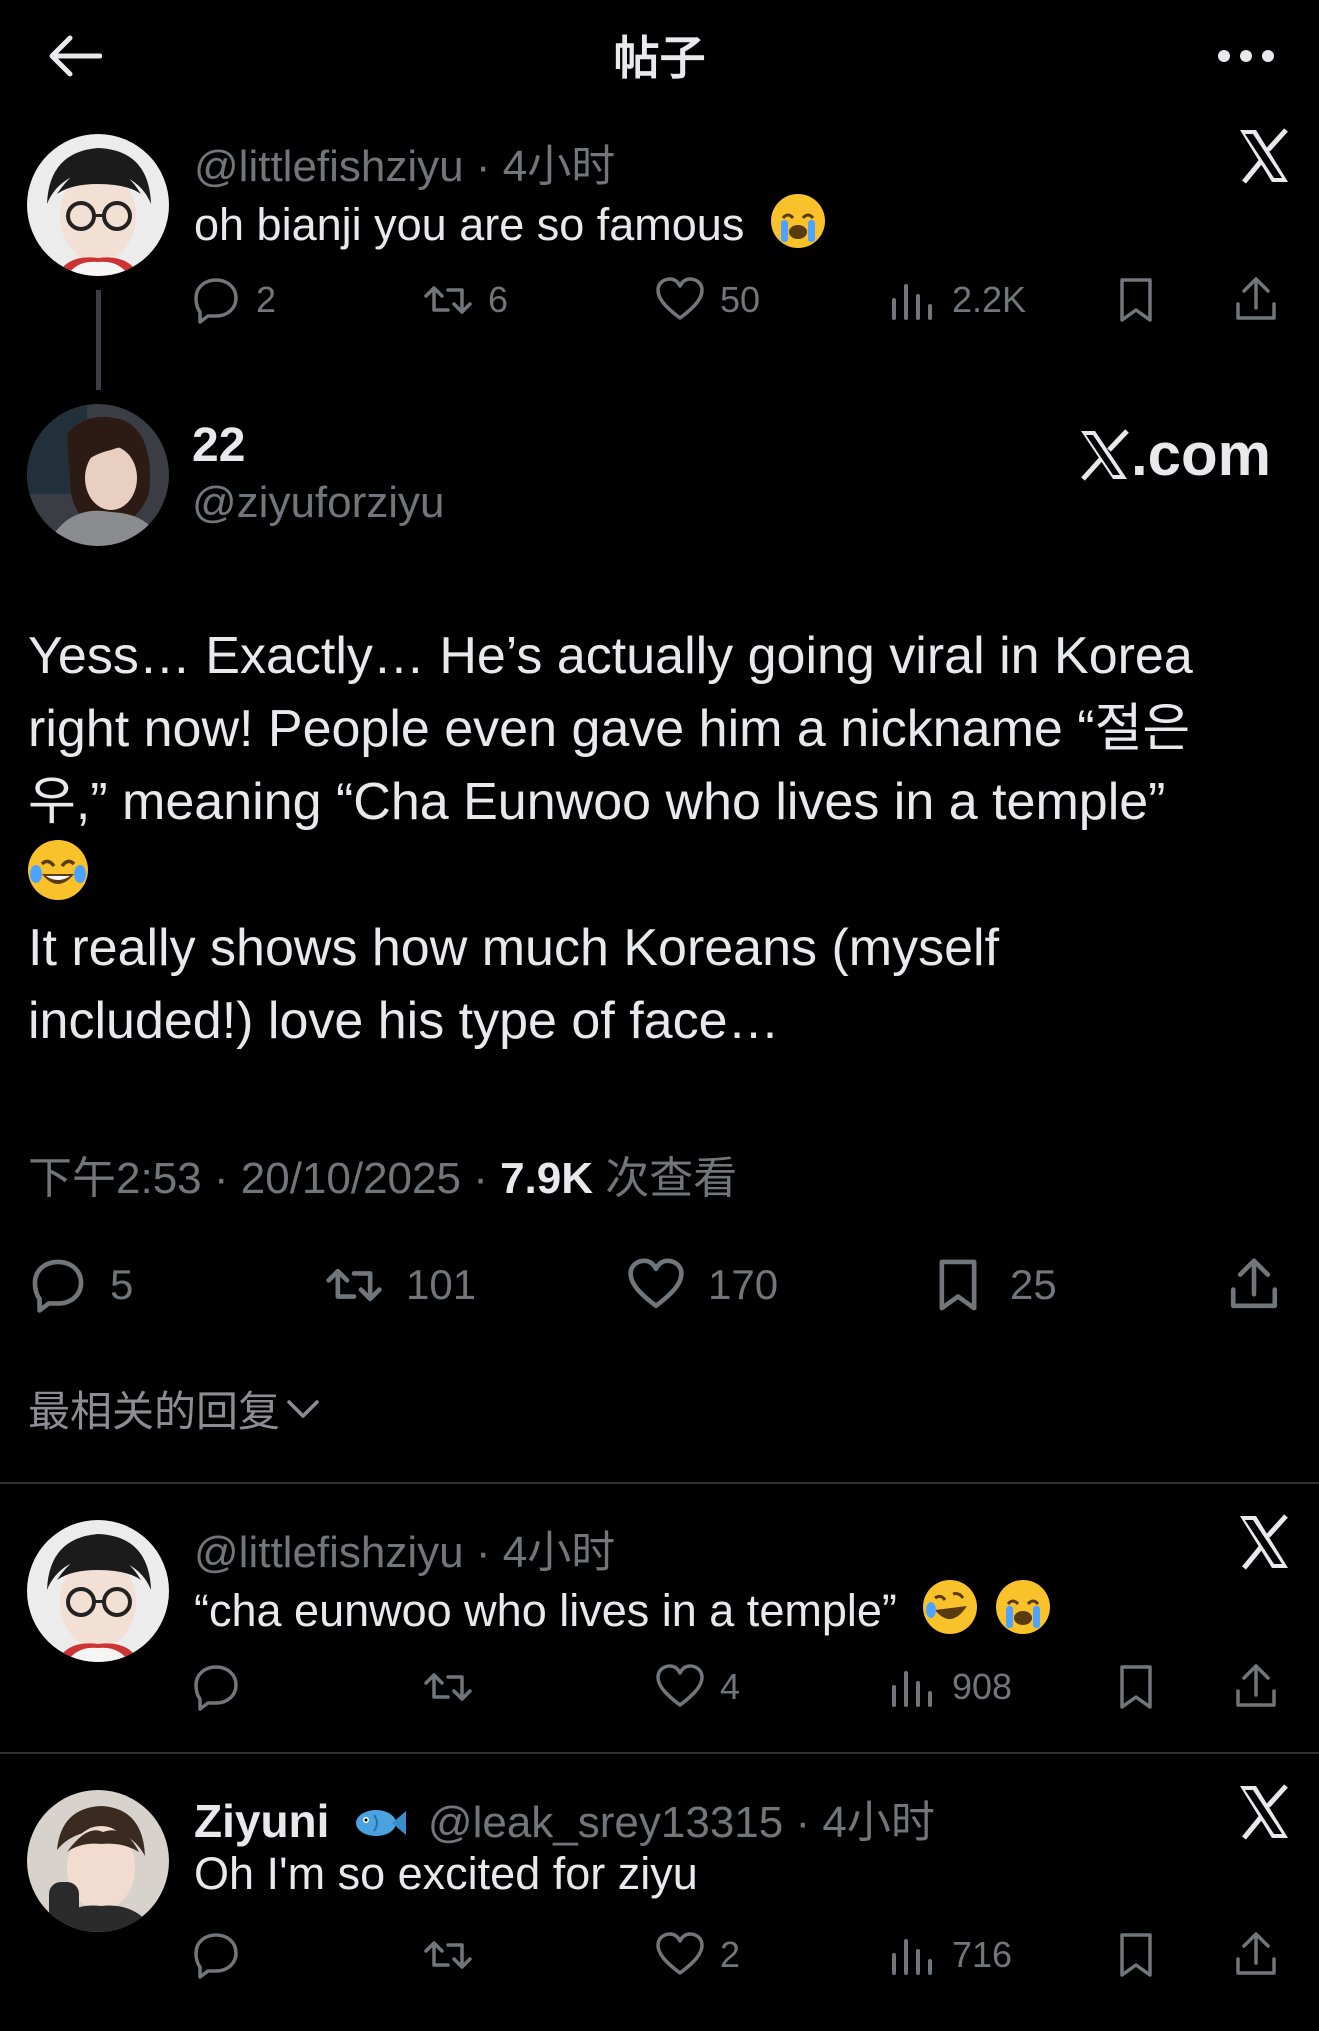  I want to click on watermark-text: .com, so click(1200, 454).